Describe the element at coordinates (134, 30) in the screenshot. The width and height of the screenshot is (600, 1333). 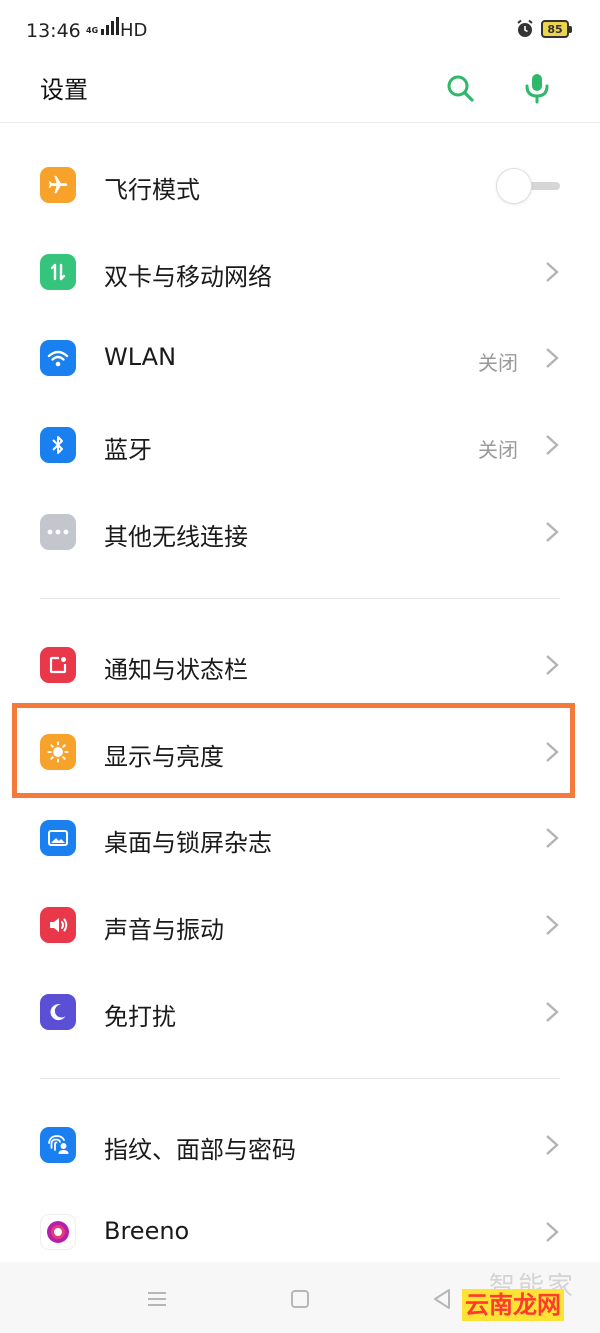
I see `hd-indicator: HD` at that location.